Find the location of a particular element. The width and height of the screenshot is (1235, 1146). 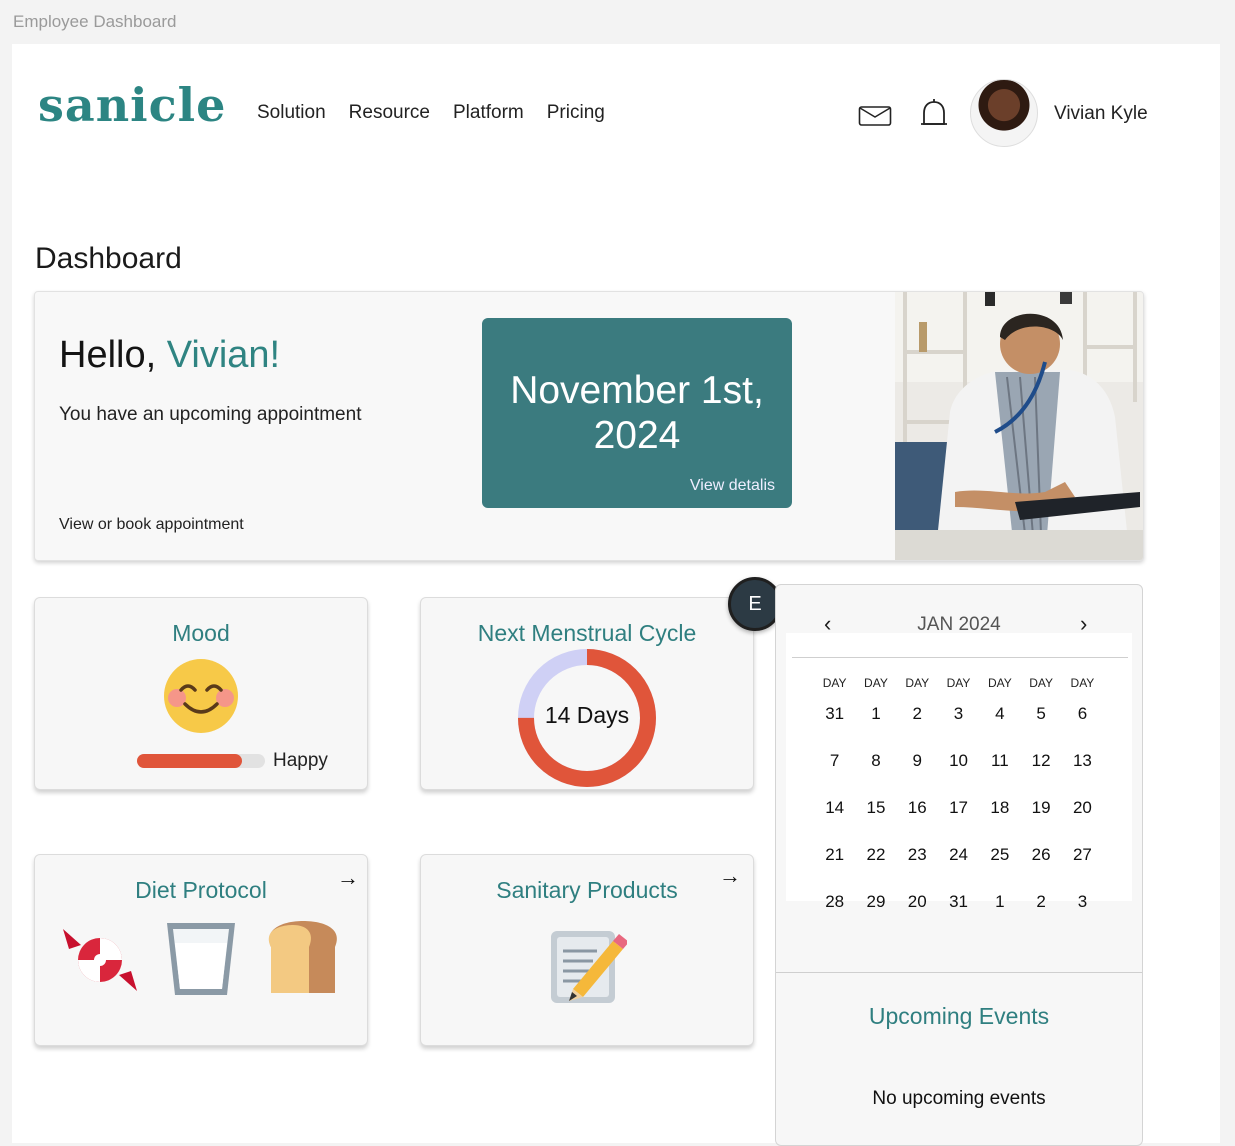

cycle-title: Next Menstrual Cycle is located at coordinates (587, 633).